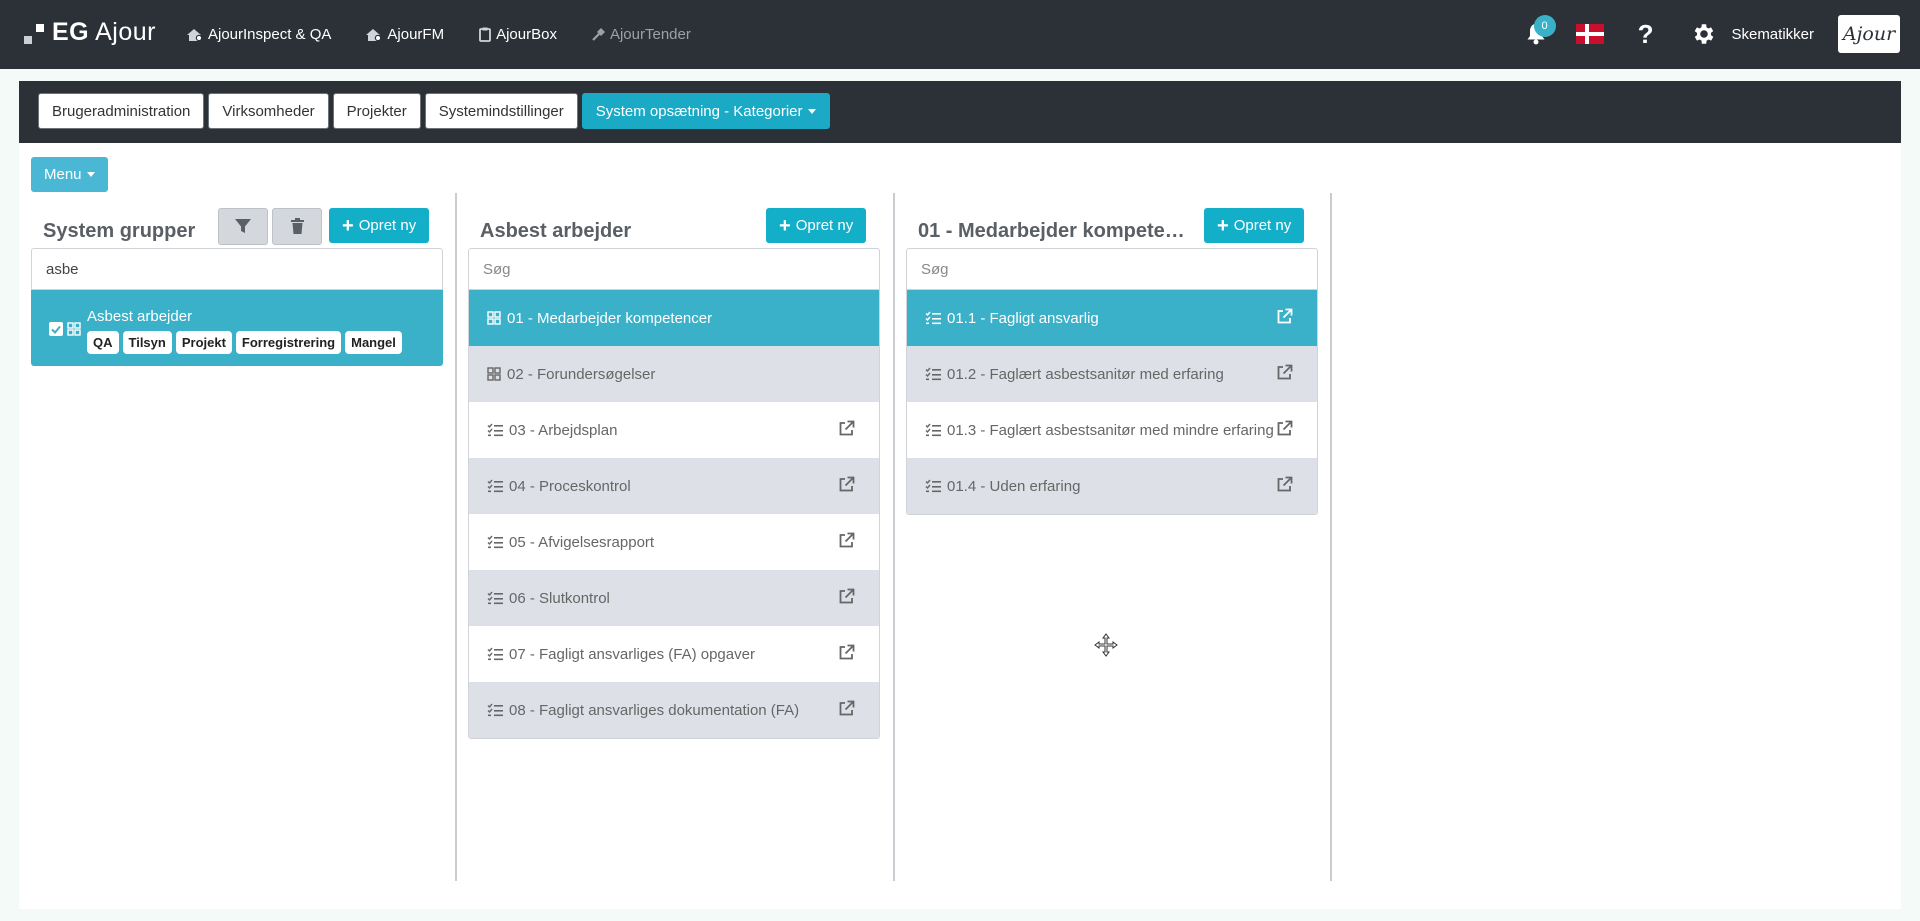  I want to click on tag-badge: Forregistrering, so click(288, 342).